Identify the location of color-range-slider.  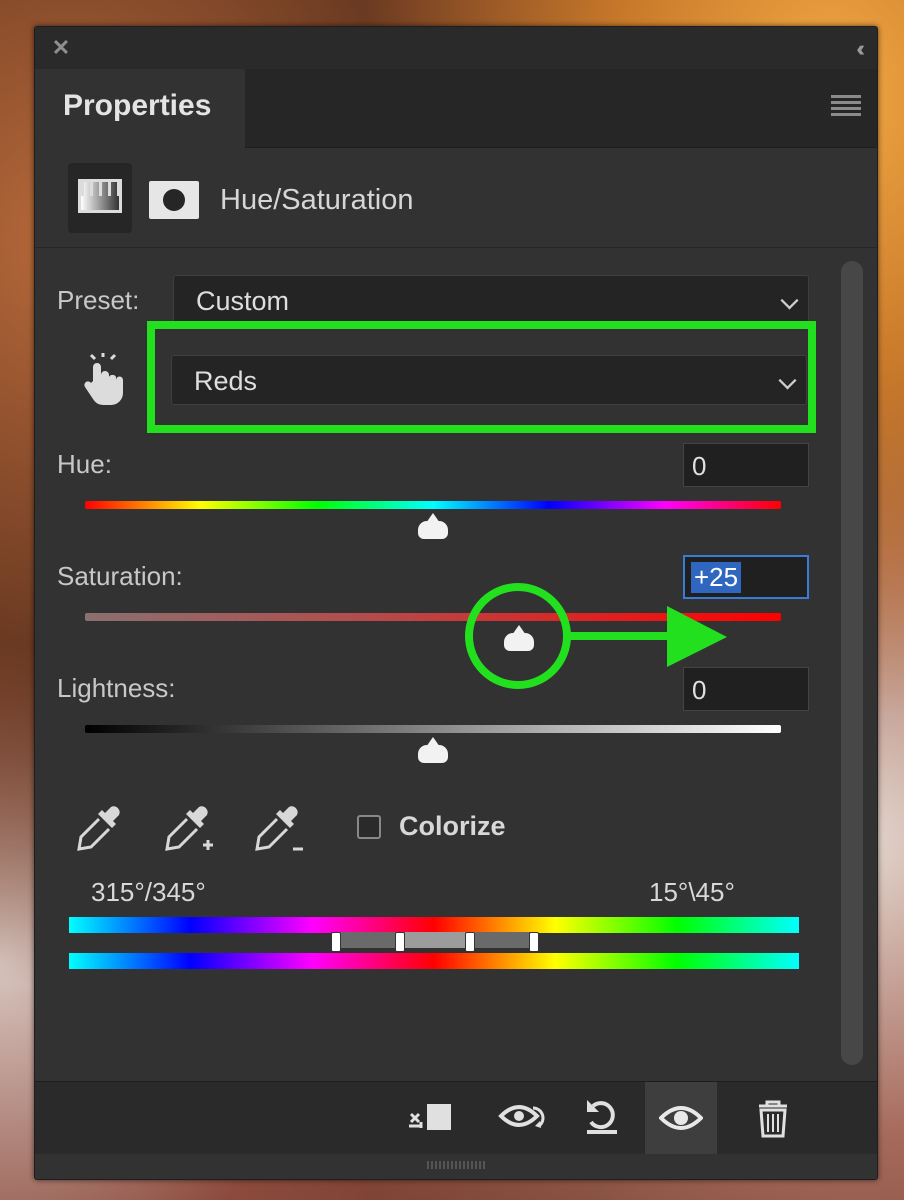
(435, 940).